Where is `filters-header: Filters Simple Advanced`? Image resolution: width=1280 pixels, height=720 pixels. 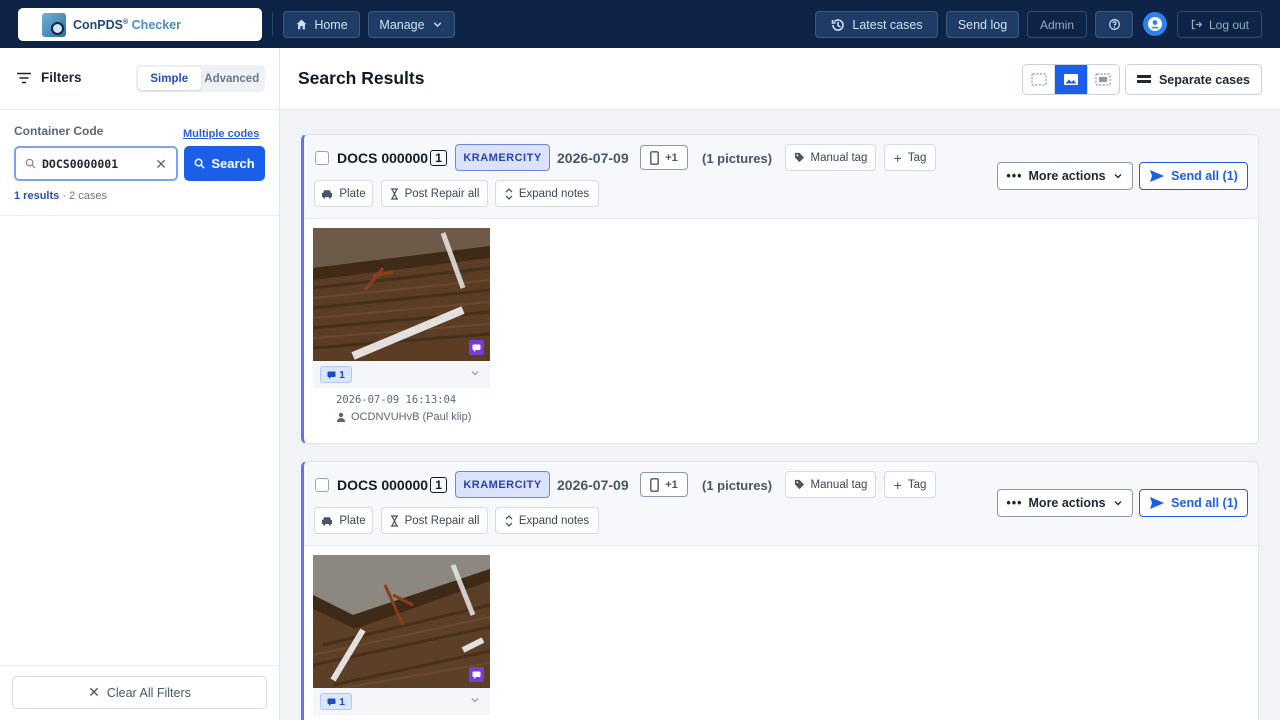
filters-header: Filters Simple Advanced is located at coordinates (139, 79).